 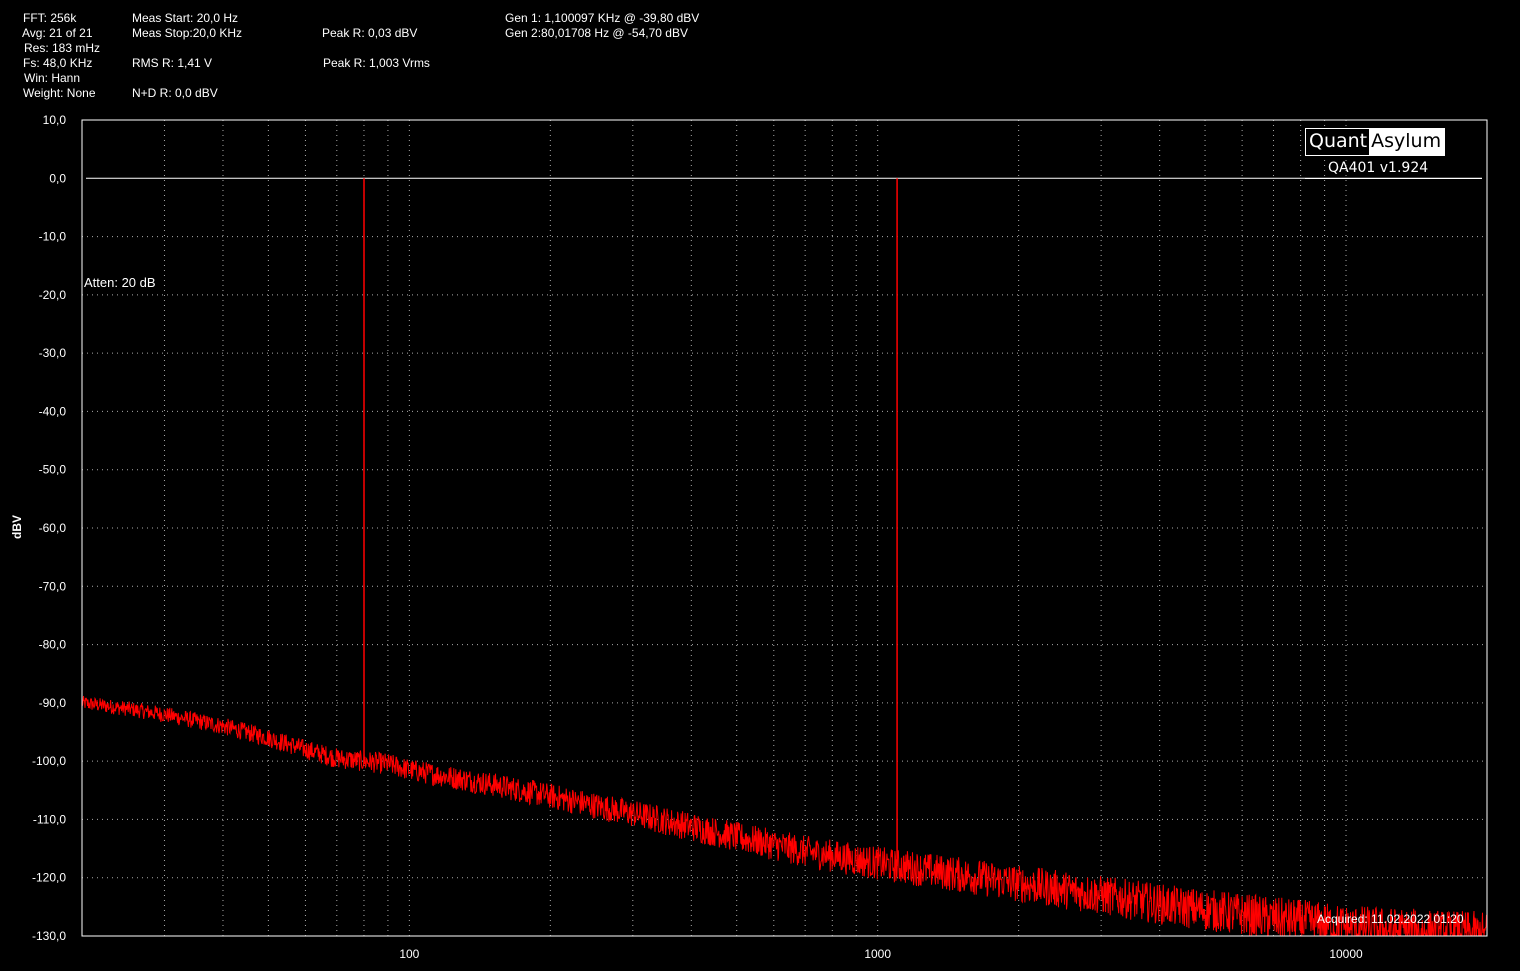 What do you see at coordinates (49, 936) in the screenshot?
I see `y-tick-label: -130,0` at bounding box center [49, 936].